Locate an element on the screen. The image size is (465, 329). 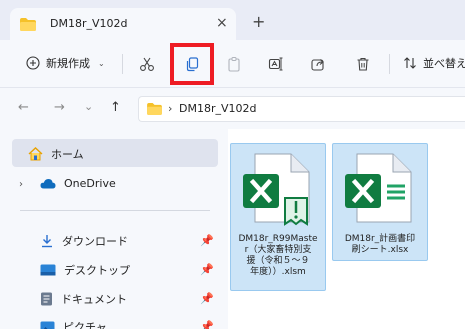
excel-macro-file-icon is located at coordinates (276, 189).